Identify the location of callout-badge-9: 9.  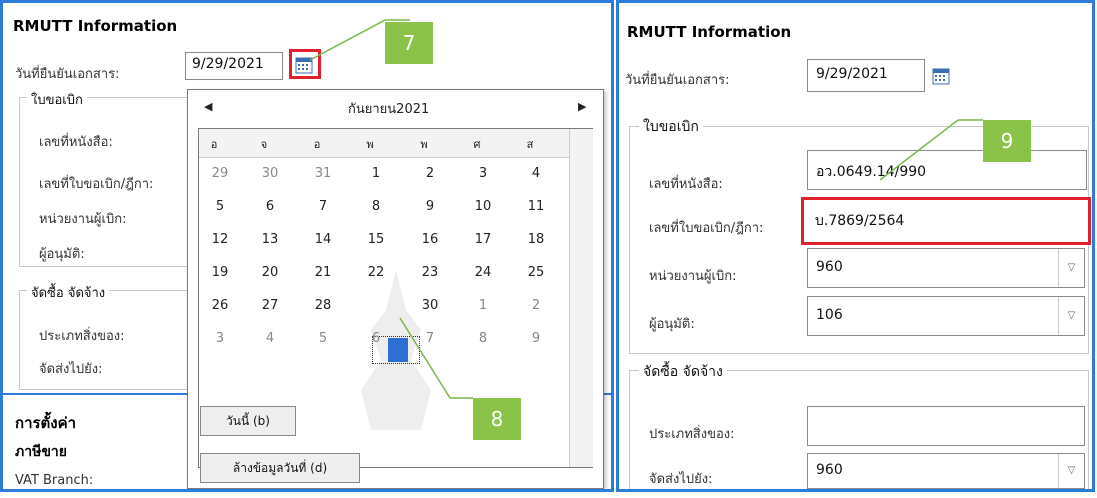
(1007, 141).